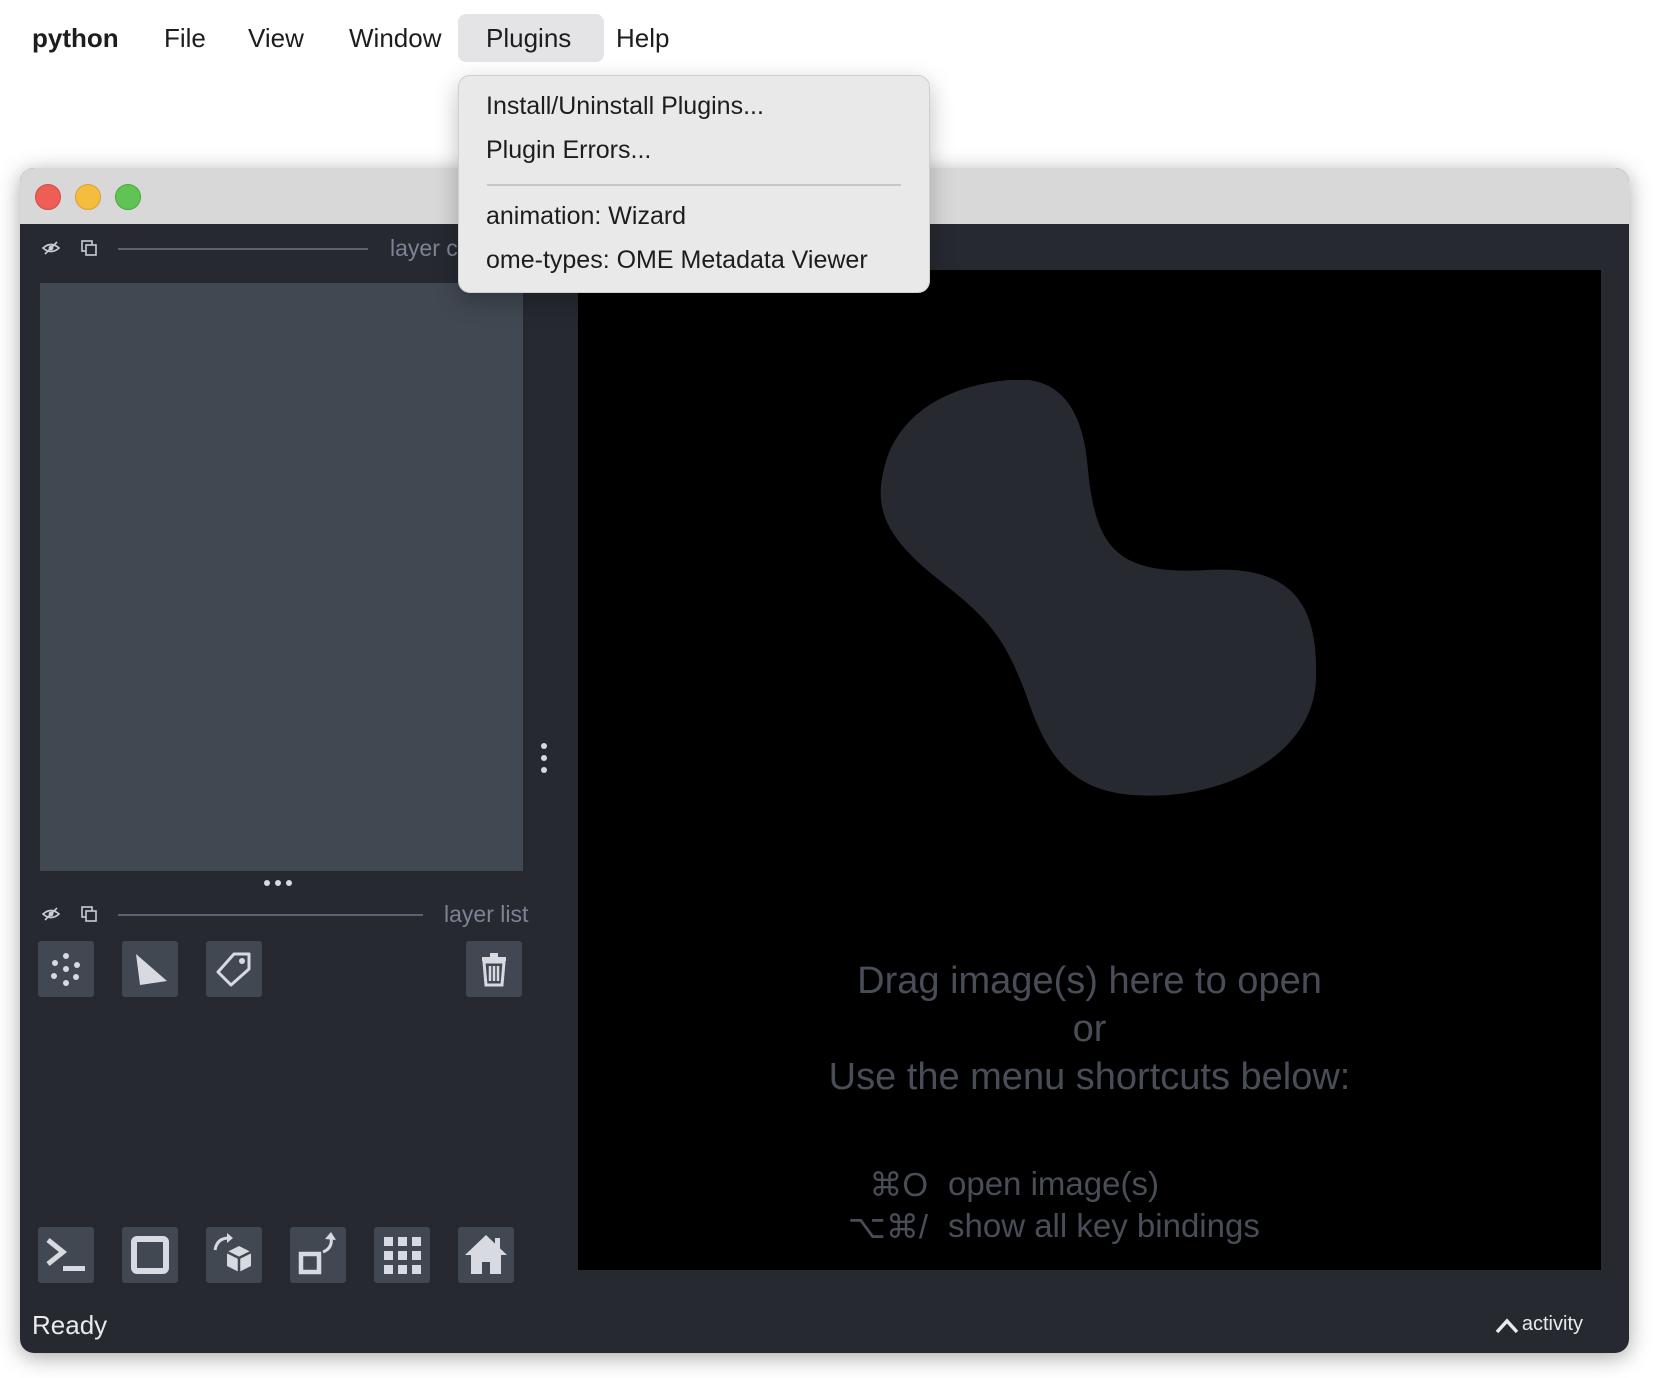  What do you see at coordinates (1089, 1077) in the screenshot?
I see `welcome-line-3: Use the menu shortcuts below:` at bounding box center [1089, 1077].